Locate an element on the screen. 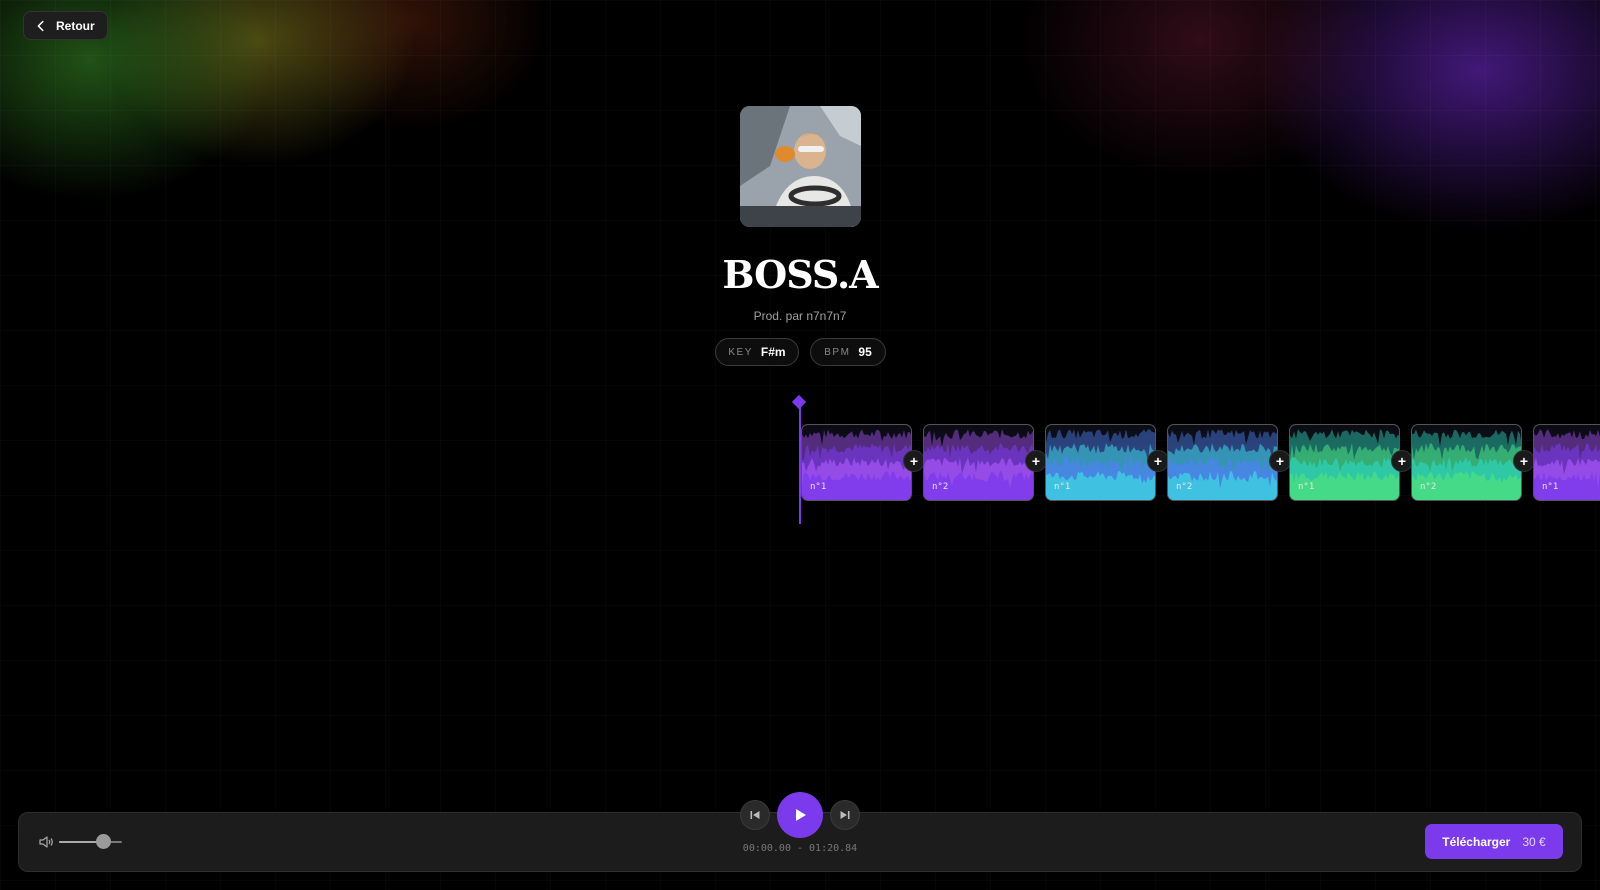  playhead is located at coordinates (800, 464).